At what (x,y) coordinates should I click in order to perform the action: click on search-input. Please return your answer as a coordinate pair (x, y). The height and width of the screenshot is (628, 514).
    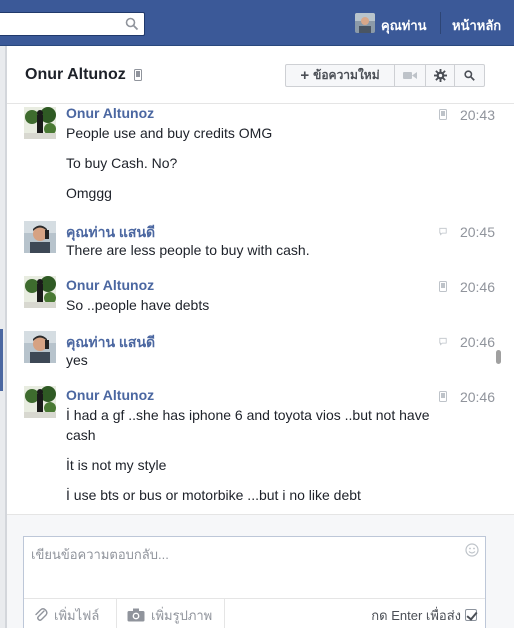
    Looking at the image, I should click on (72, 24).